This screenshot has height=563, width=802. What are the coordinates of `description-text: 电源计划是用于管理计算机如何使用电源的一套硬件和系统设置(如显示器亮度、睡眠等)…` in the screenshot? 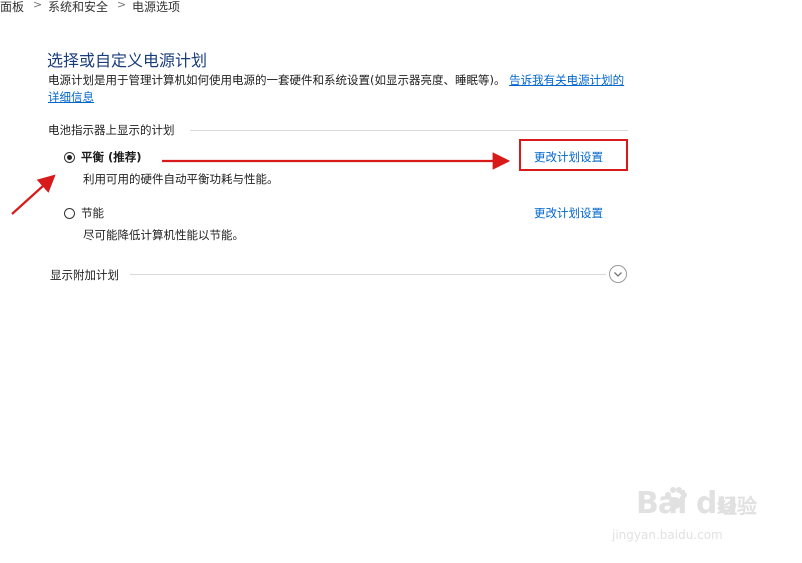 It's located at (277, 80).